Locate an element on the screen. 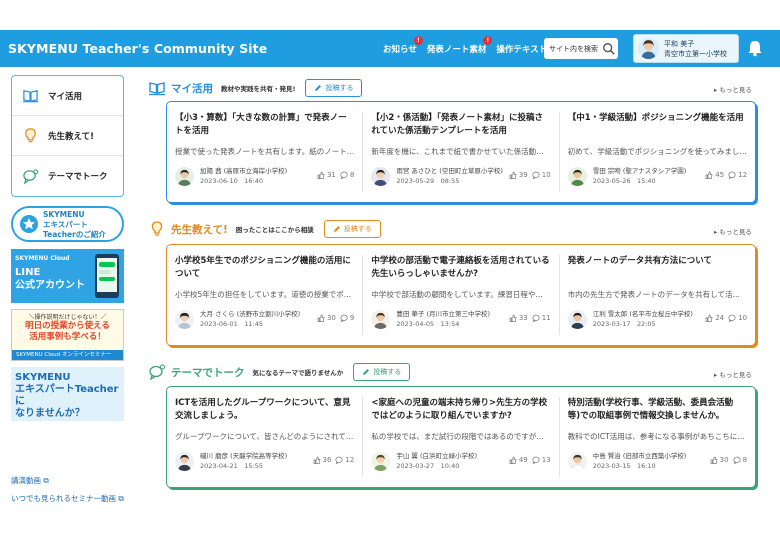 This screenshot has width=780, height=540. become-expert-banner: SKYMENU エキスパートTeacherに なりませんか？ is located at coordinates (67, 394).